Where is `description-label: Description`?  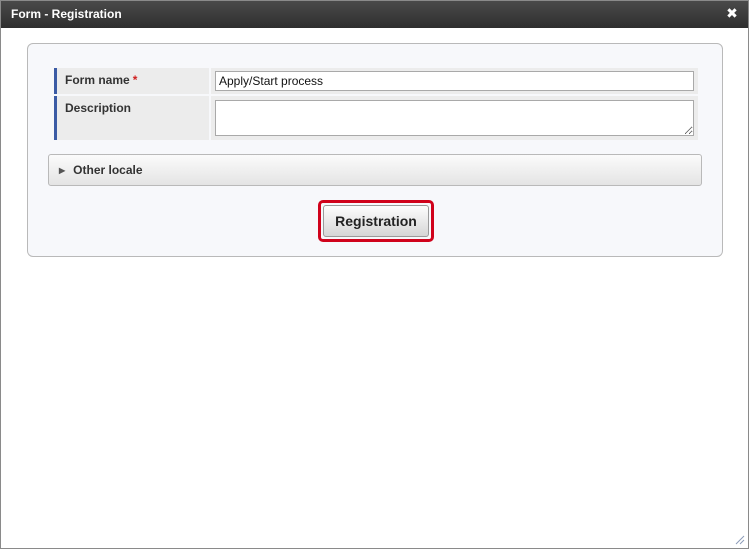 description-label: Description is located at coordinates (98, 108).